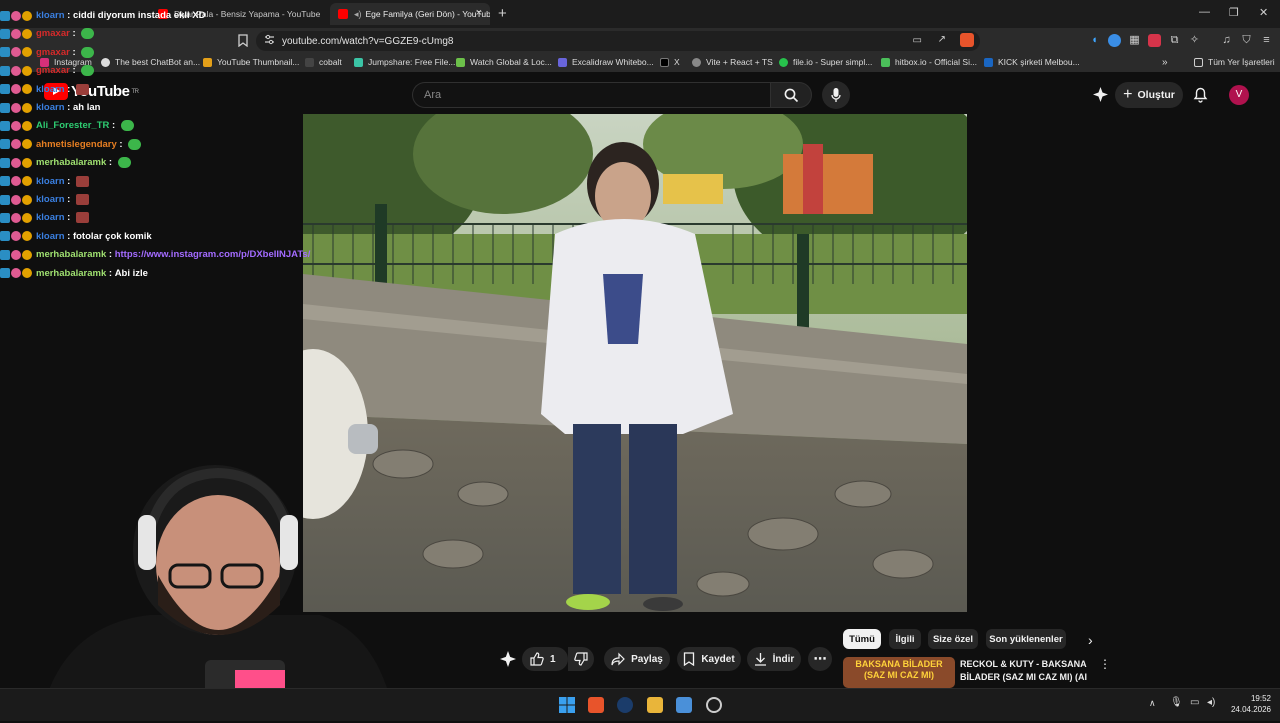 Image resolution: width=1280 pixels, height=723 pixels. What do you see at coordinates (618, 41) in the screenshot?
I see `address-bar: youtube.com/watch?v=GGZE9-cUmg8 ▭ ↗` at bounding box center [618, 41].